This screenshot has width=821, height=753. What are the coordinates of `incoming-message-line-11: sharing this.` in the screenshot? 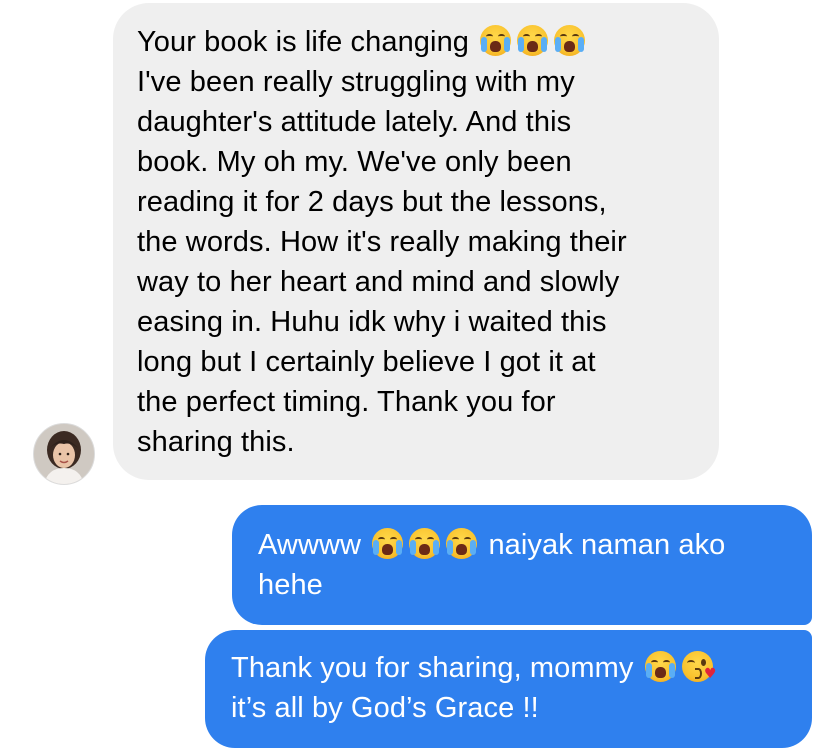 It's located at (216, 442).